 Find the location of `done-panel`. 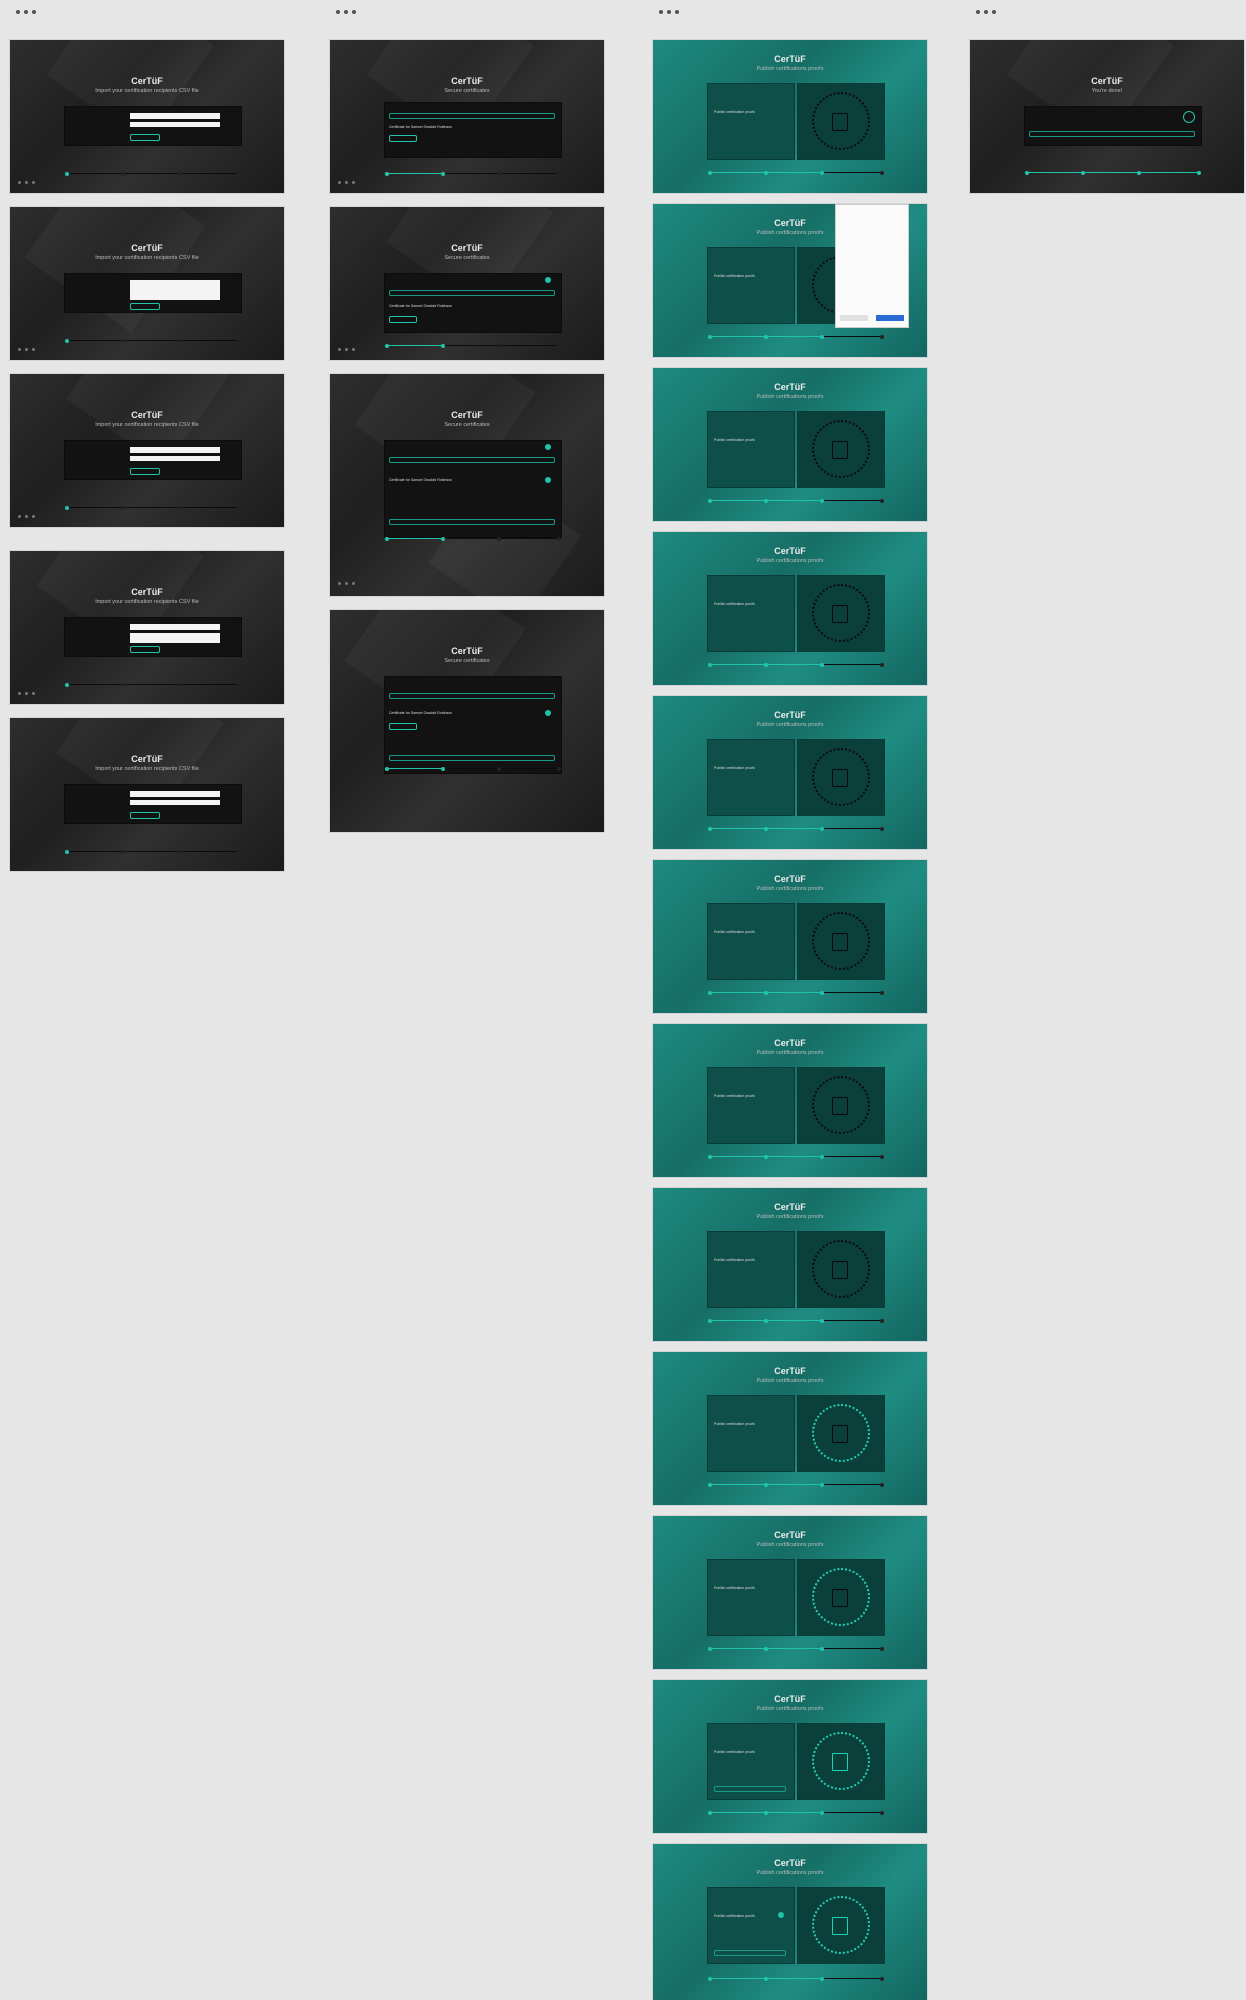

done-panel is located at coordinates (1113, 126).